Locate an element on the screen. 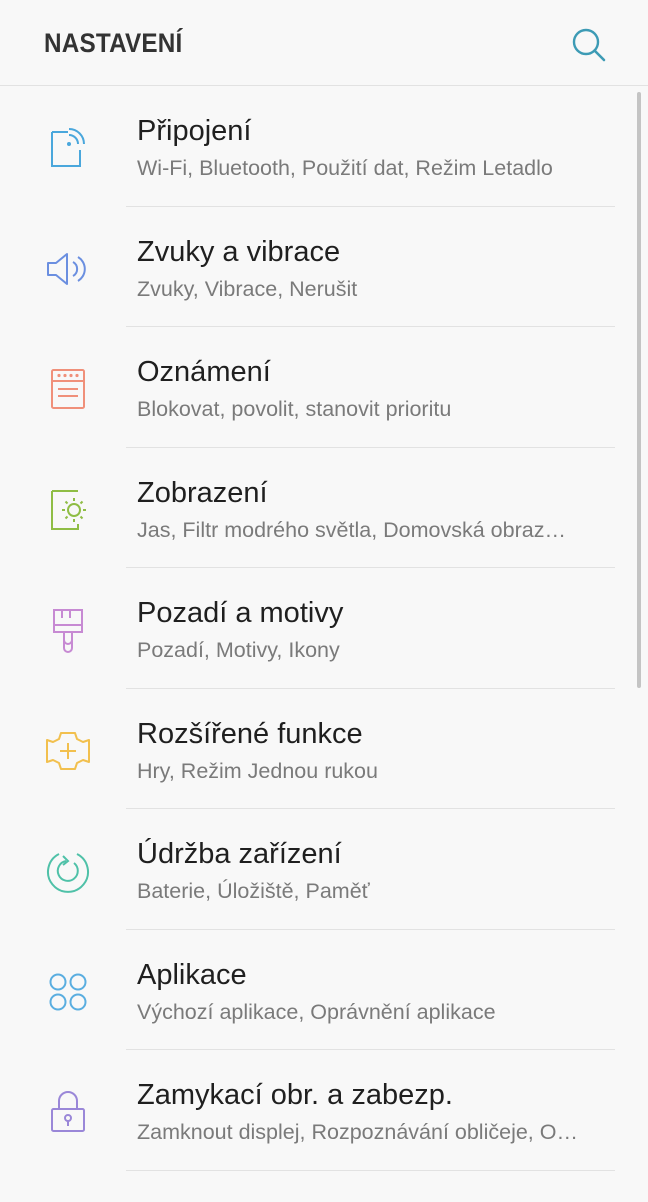  divider is located at coordinates (370, 1170).